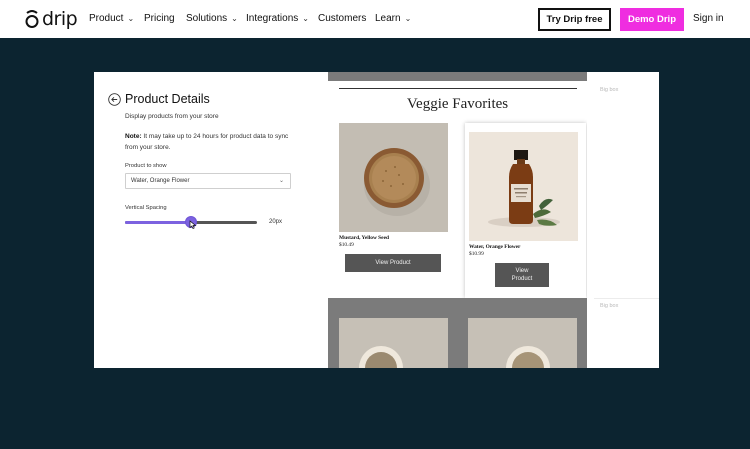 This screenshot has height=449, width=750. I want to click on drip-logo-icon, so click(32, 19).